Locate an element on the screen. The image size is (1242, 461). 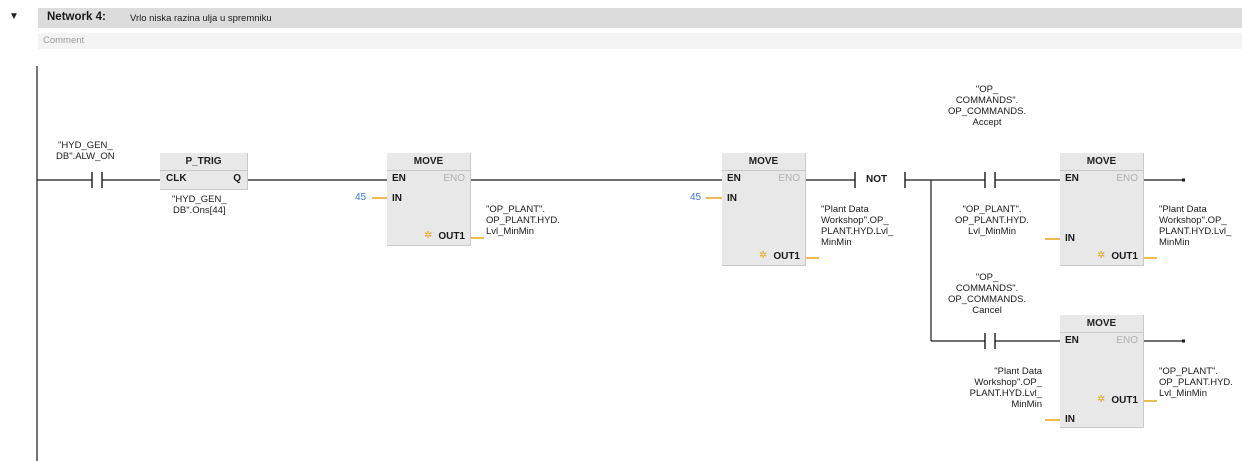
p-trig-operand-label: "HYD_GEN_ DB".Ons[44] is located at coordinates (199, 205).